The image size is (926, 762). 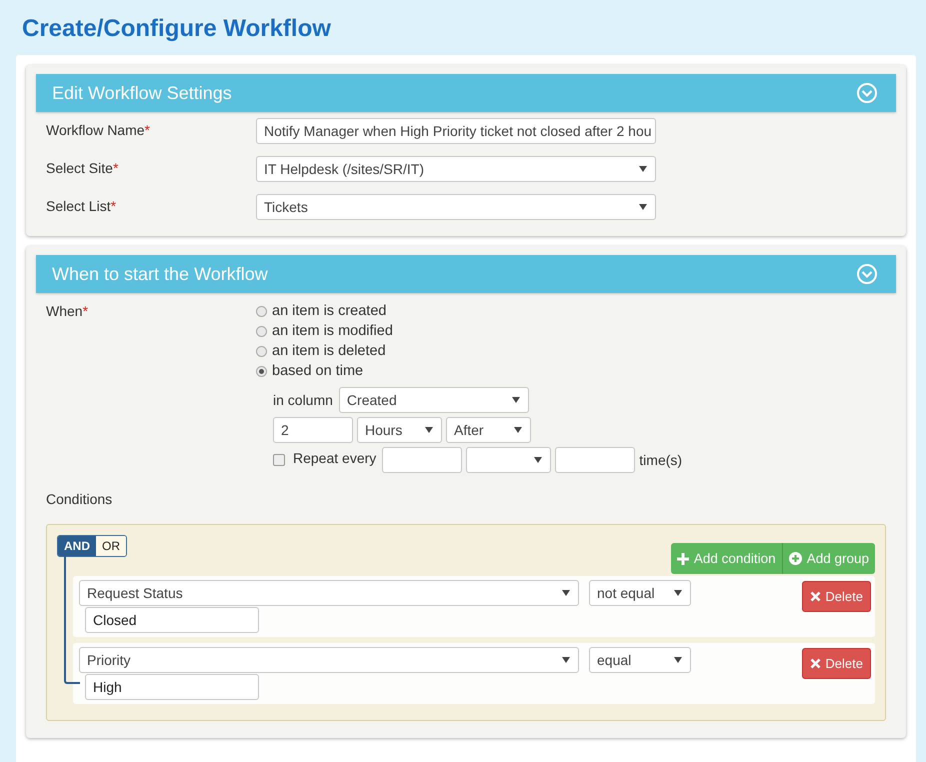 I want to click on value-field: High, so click(x=172, y=687).